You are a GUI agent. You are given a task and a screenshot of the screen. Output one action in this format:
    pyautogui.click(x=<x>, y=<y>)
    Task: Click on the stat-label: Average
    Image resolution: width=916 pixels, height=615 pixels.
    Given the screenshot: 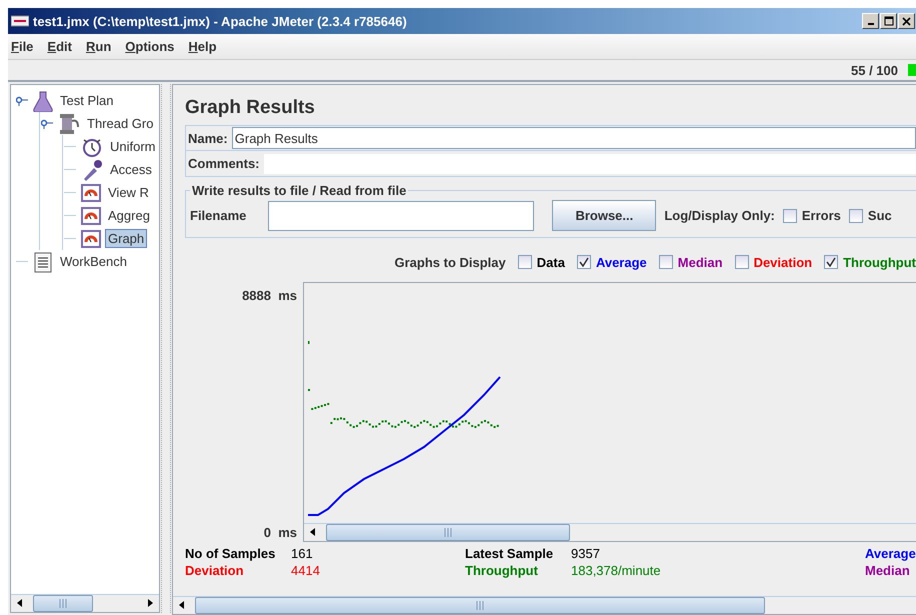 What is the action you would take?
    pyautogui.click(x=890, y=553)
    